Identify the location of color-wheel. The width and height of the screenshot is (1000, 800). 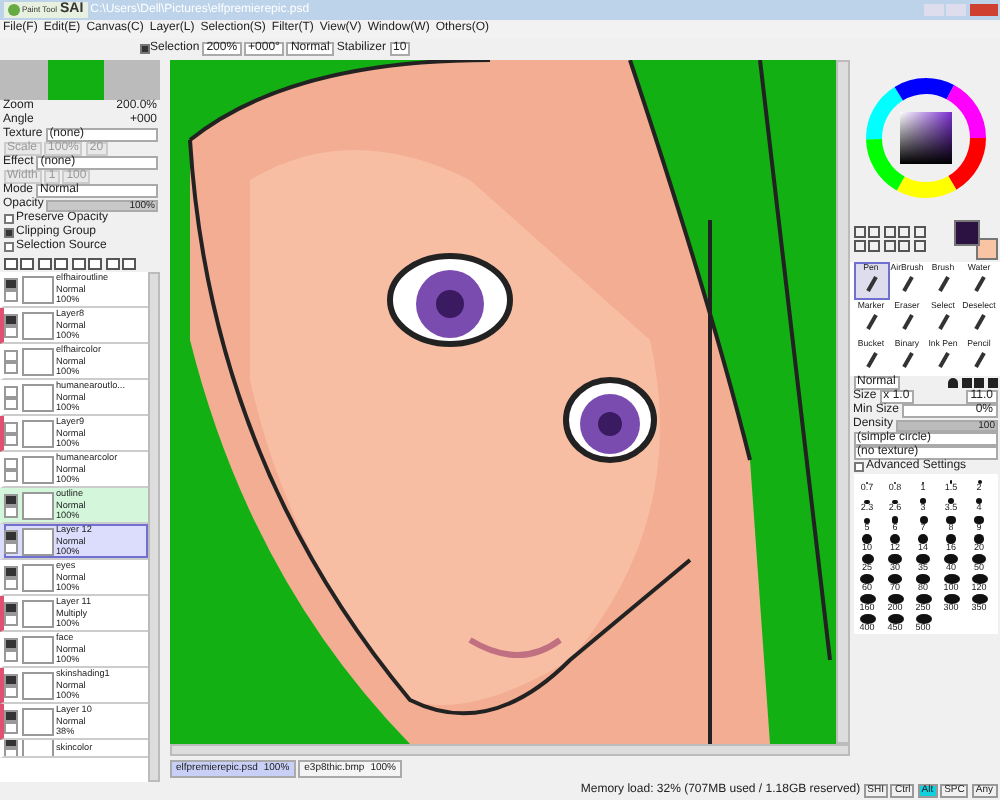
(925, 138).